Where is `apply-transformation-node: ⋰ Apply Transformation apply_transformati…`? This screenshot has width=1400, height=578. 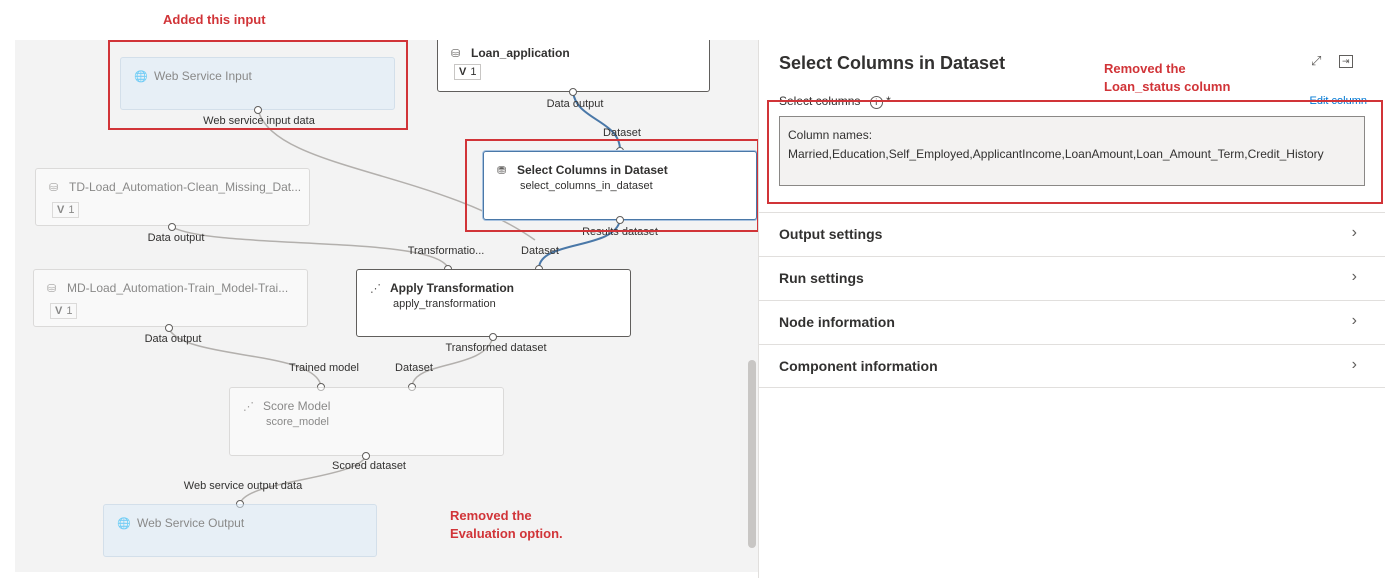
apply-transformation-node: ⋰ Apply Transformation apply_transformati… is located at coordinates (493, 303).